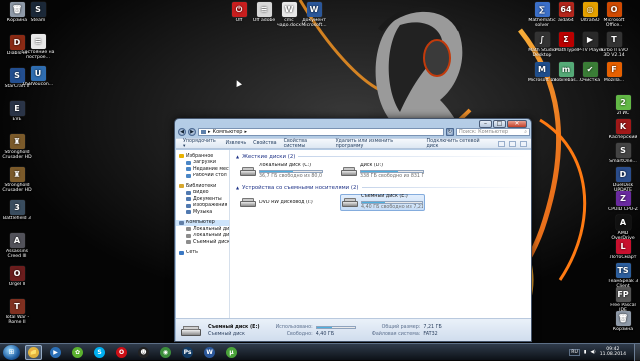  Describe the element at coordinates (574, 352) in the screenshot. I see `language-indicator: RU` at that location.